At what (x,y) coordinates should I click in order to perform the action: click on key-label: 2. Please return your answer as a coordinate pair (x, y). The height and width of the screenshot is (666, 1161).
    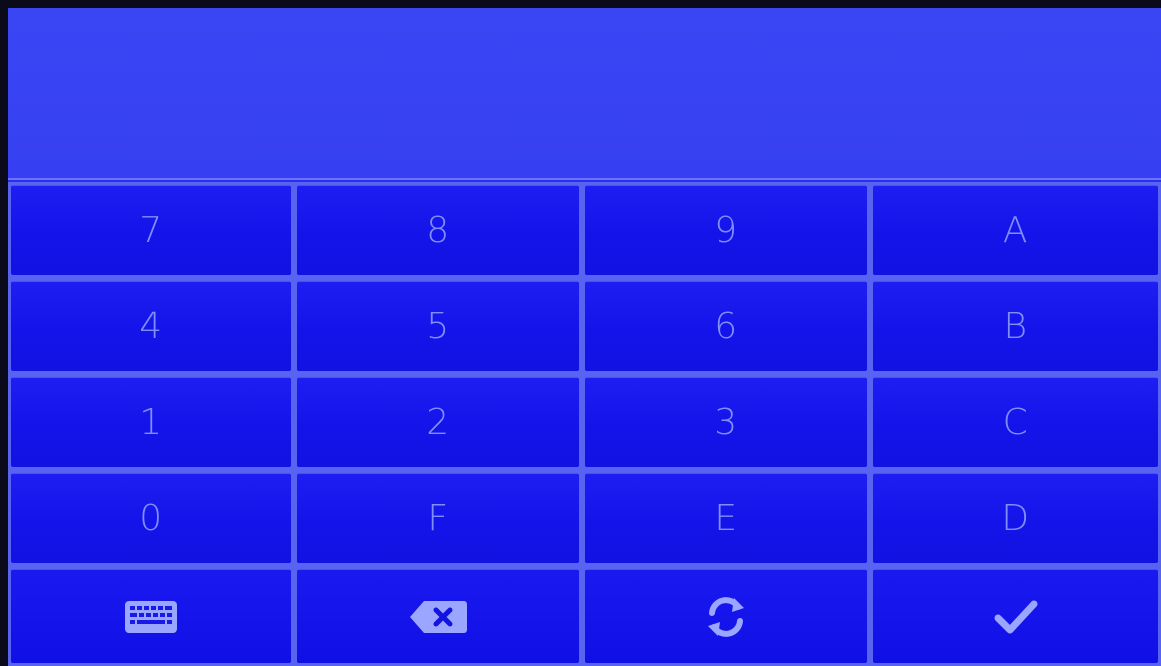
    Looking at the image, I should click on (438, 422).